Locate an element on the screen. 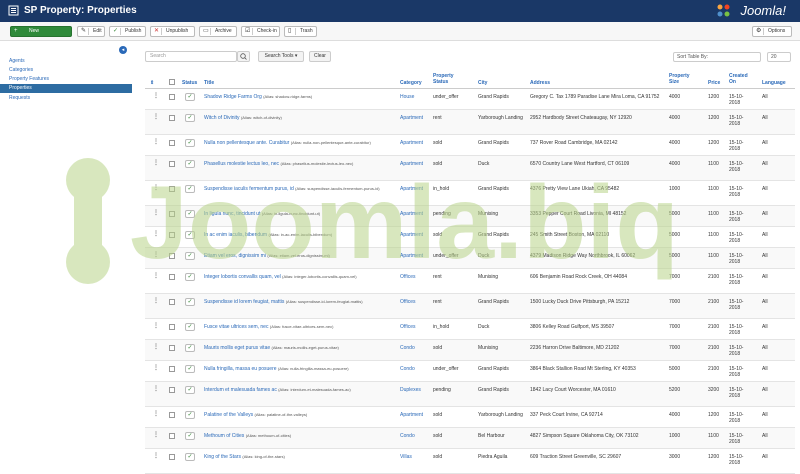  column-language: Language is located at coordinates (774, 83).